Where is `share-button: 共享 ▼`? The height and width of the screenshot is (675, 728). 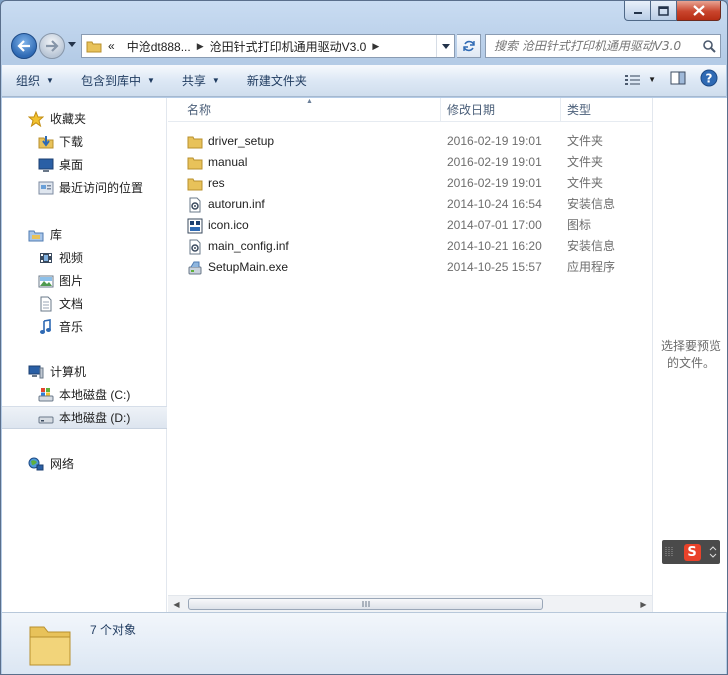
share-button: 共享 ▼ is located at coordinates (201, 80).